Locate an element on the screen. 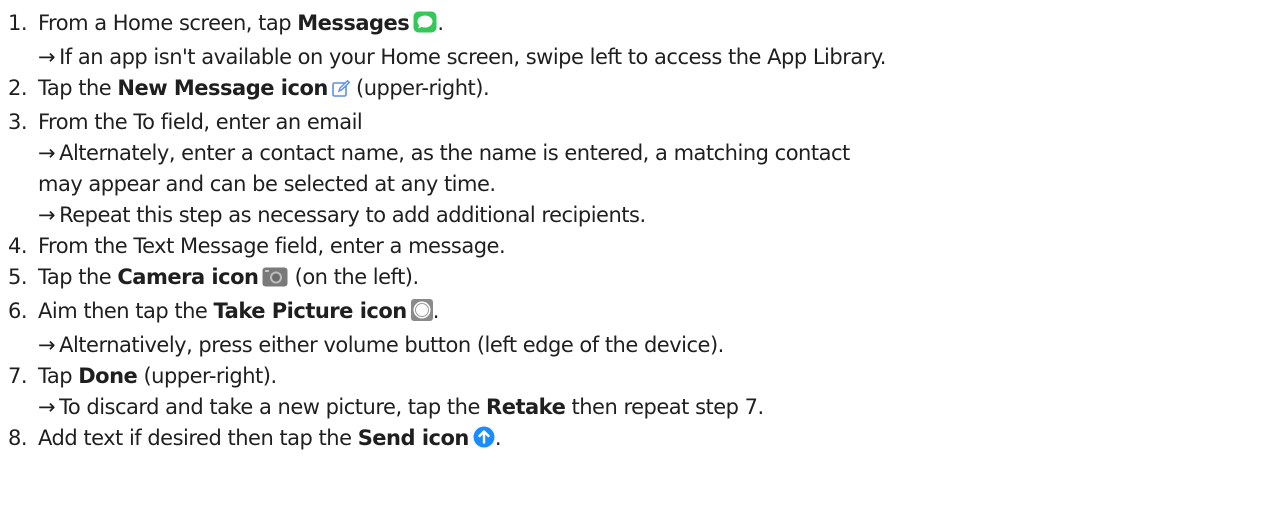  step-8-text-pre: Add text if desired then tap the is located at coordinates (198, 438).